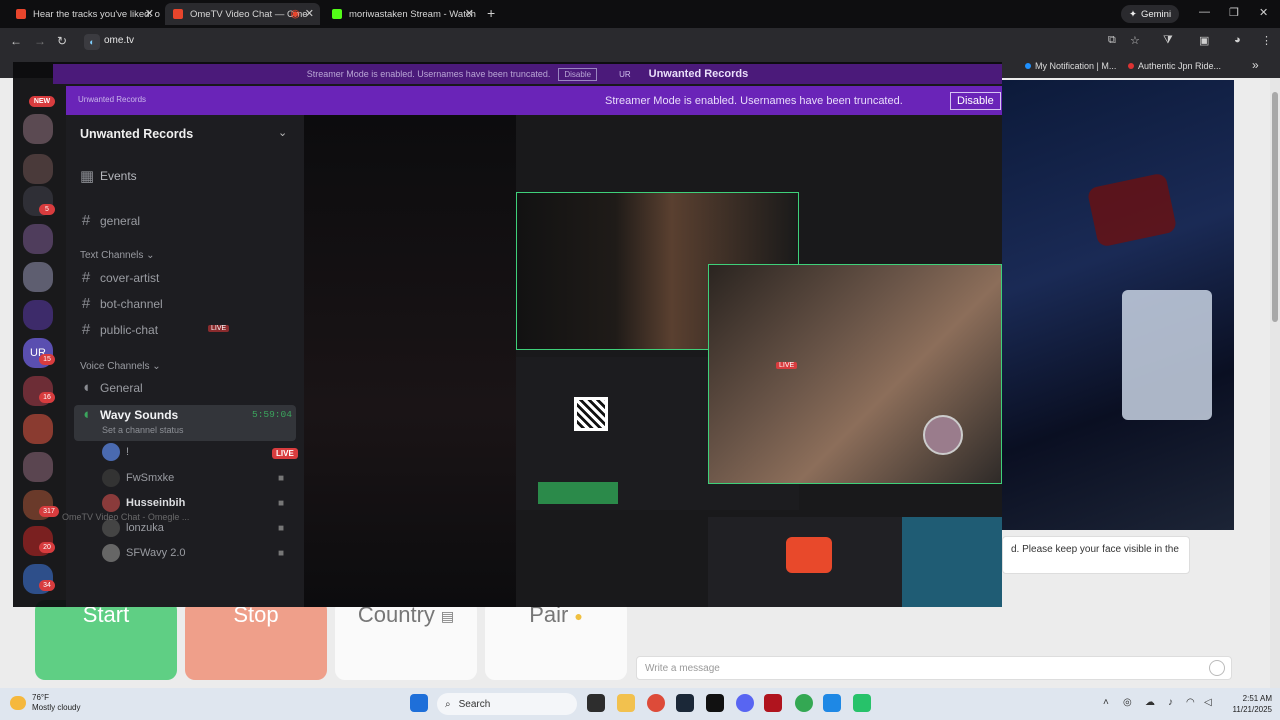 This screenshot has width=1280, height=720. I want to click on voice-user: SFWavy 2.0, so click(144, 553).